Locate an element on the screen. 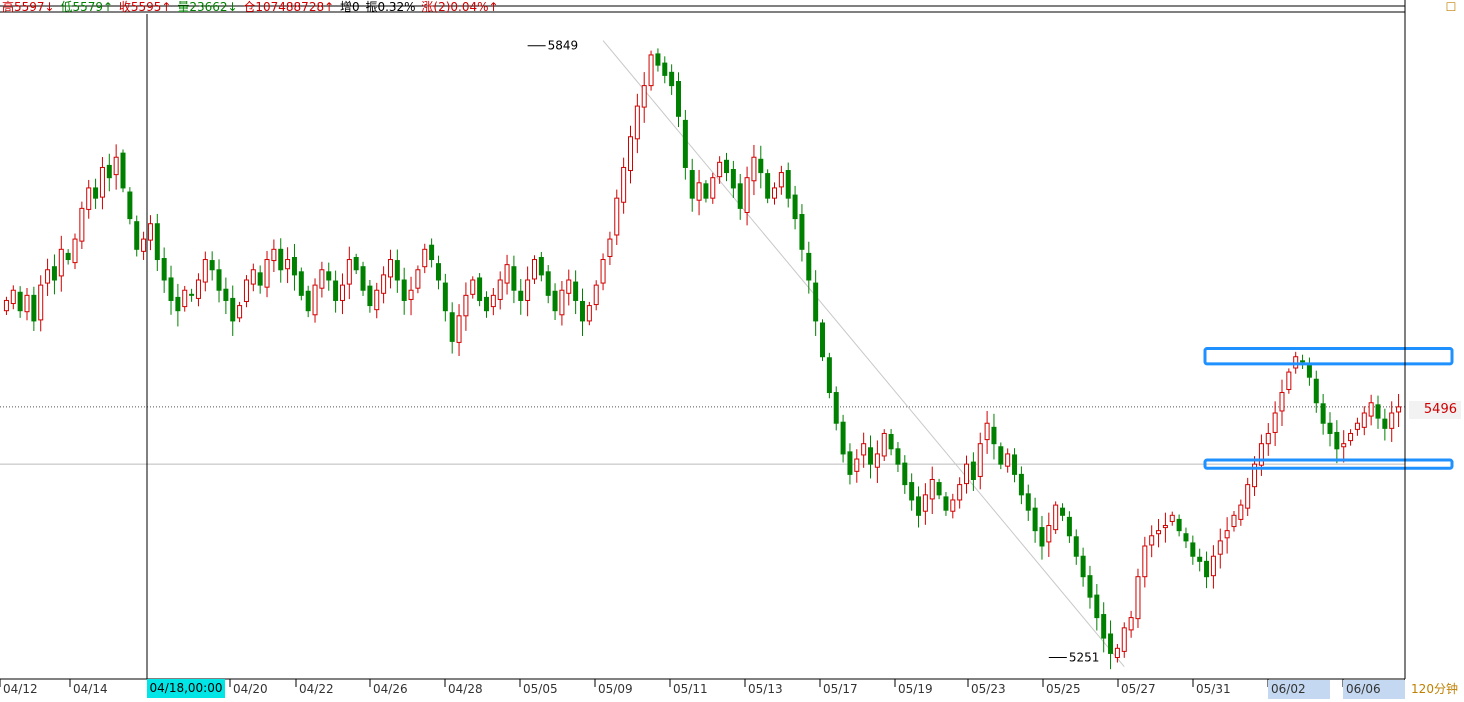  extreme-label: 5849 is located at coordinates (563, 46).